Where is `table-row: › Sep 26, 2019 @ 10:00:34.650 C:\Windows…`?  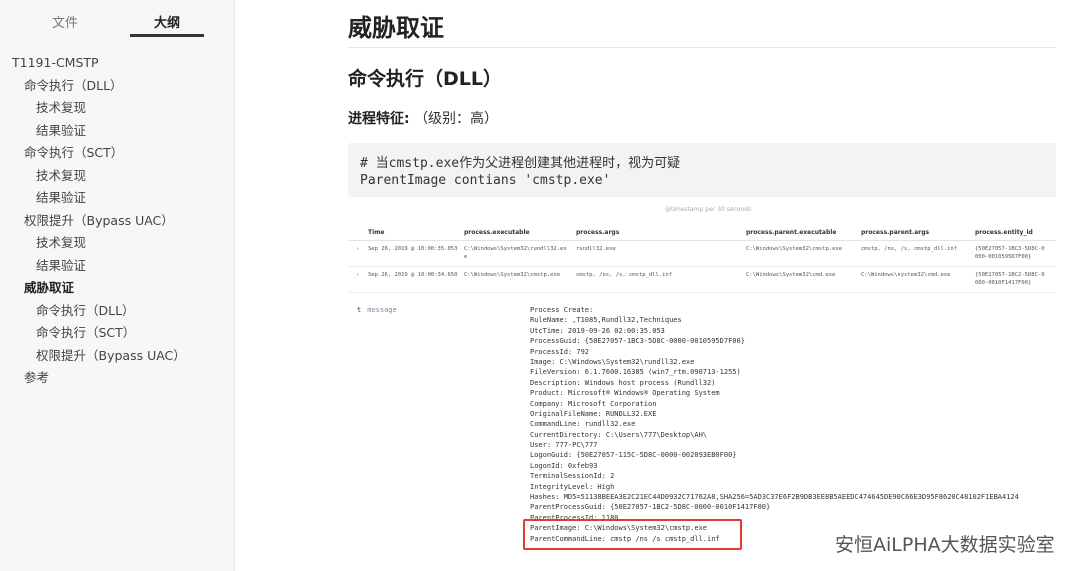 table-row: › Sep 26, 2019 @ 10:00:34.650 C:\Windows… is located at coordinates (702, 280).